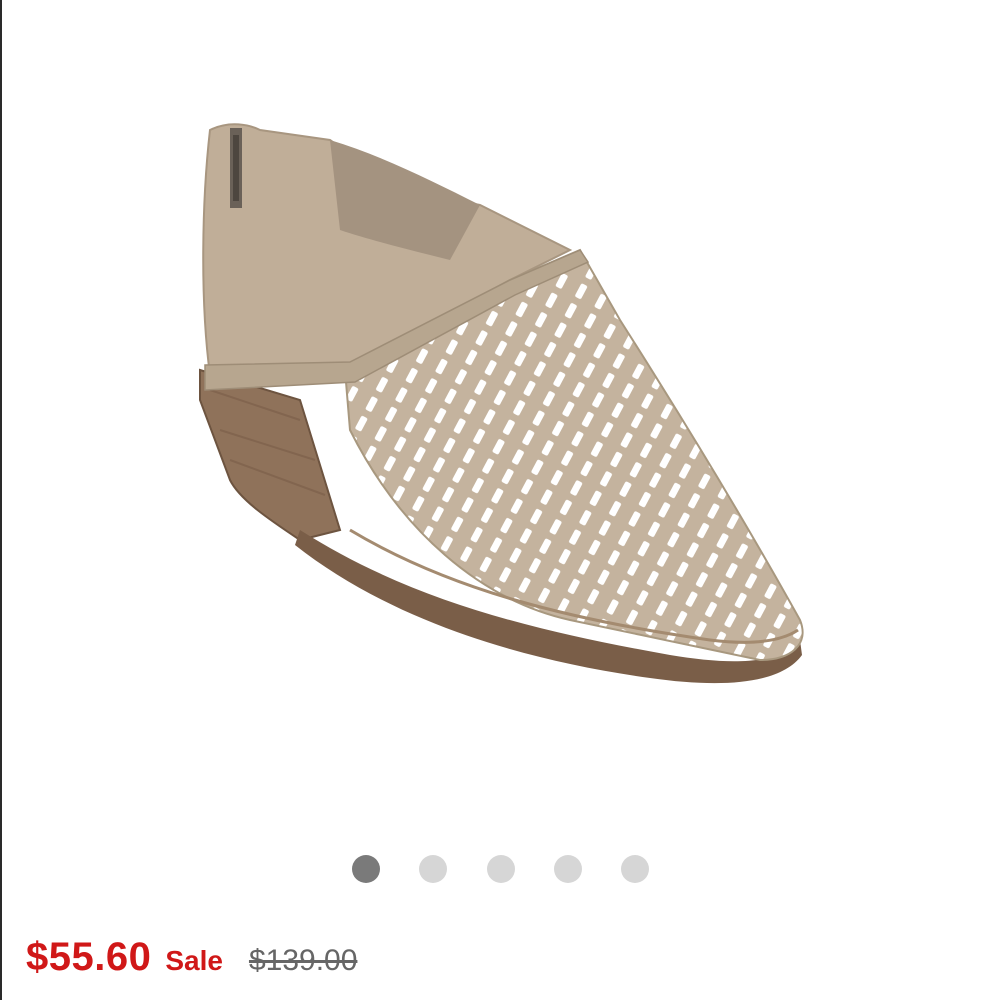 This screenshot has height=1000, width=1000. I want to click on sale-label: Sale, so click(194, 960).